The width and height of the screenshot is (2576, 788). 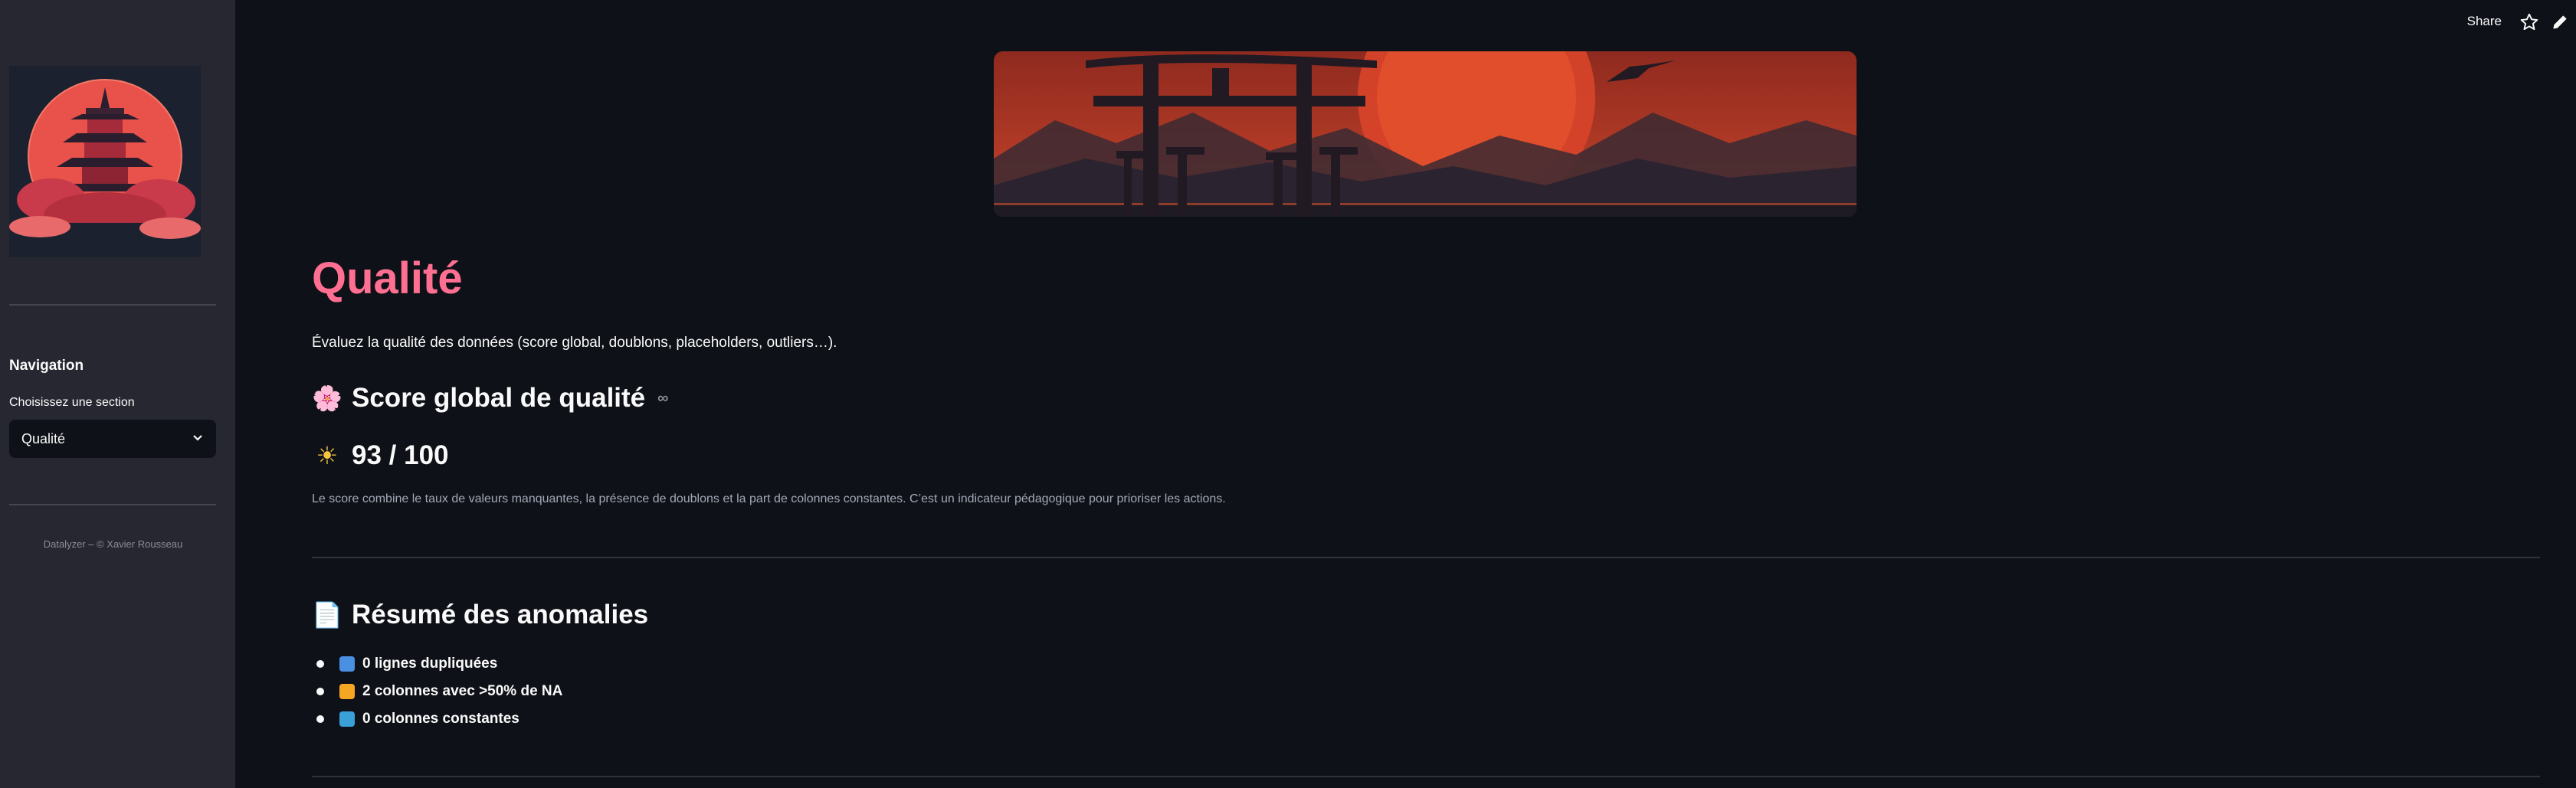 What do you see at coordinates (105, 161) in the screenshot?
I see `pagoda-logo-image` at bounding box center [105, 161].